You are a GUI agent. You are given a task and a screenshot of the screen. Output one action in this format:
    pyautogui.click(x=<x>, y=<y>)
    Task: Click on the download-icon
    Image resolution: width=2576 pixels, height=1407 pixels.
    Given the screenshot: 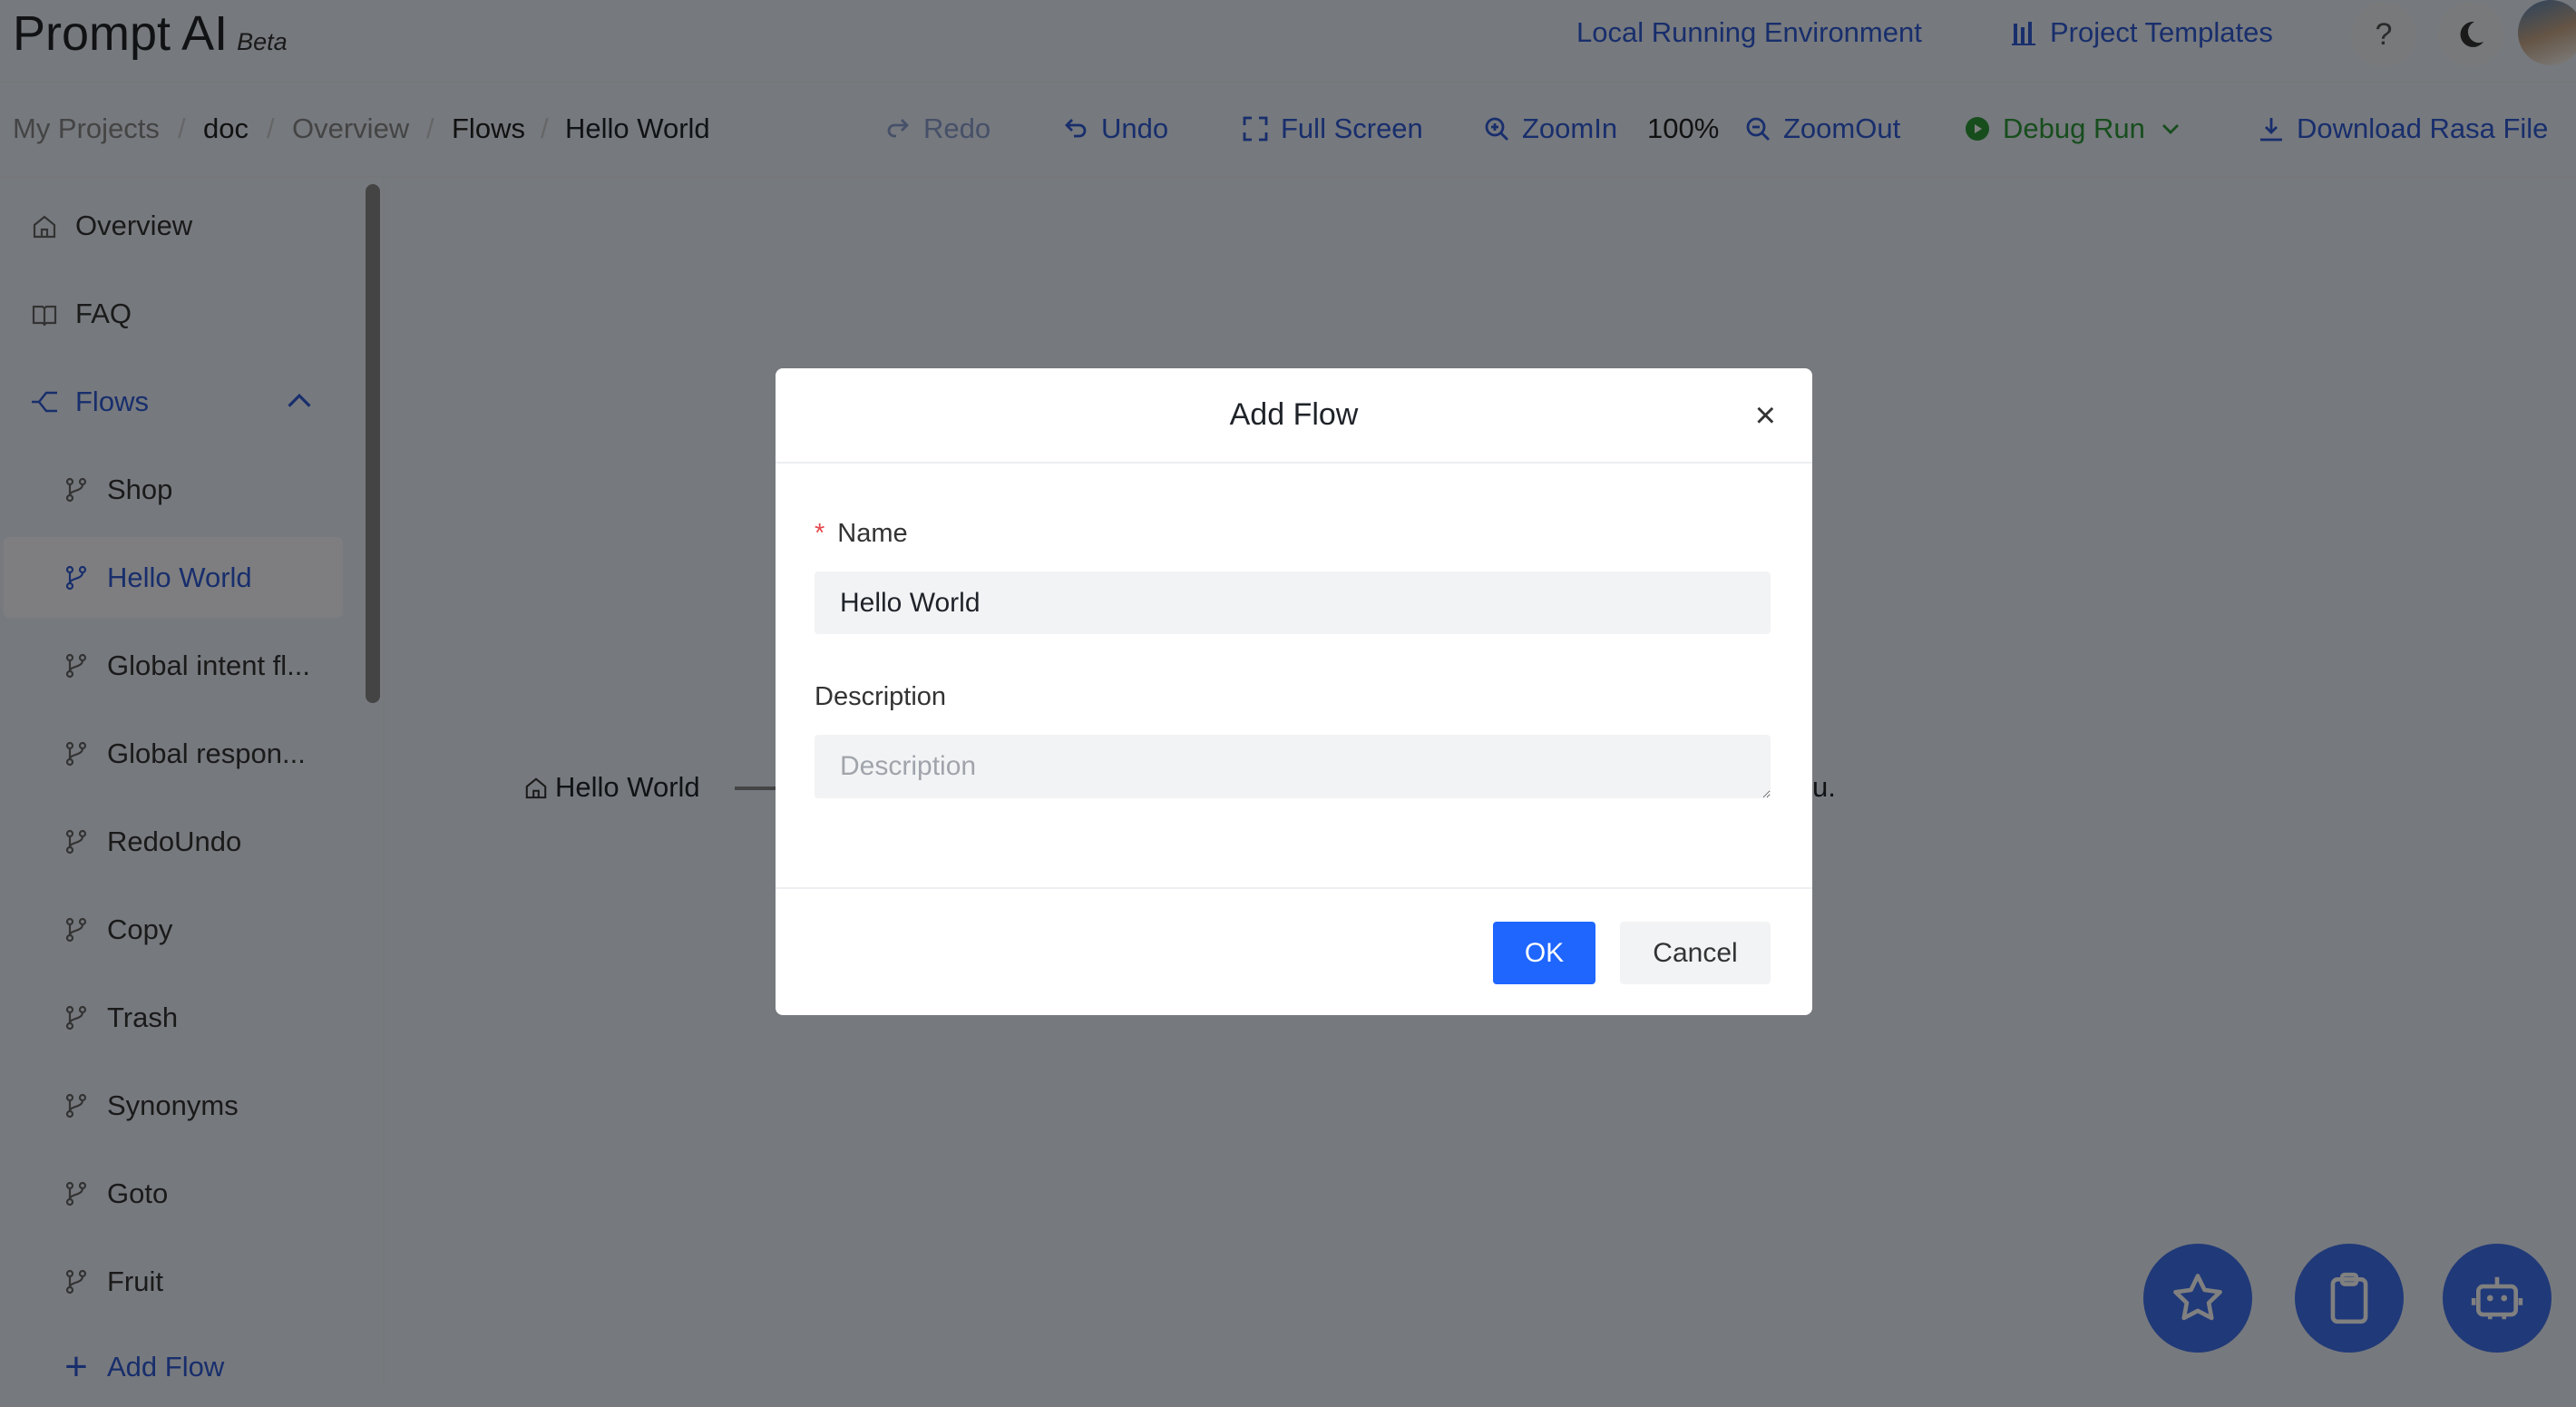 What is the action you would take?
    pyautogui.click(x=2271, y=130)
    